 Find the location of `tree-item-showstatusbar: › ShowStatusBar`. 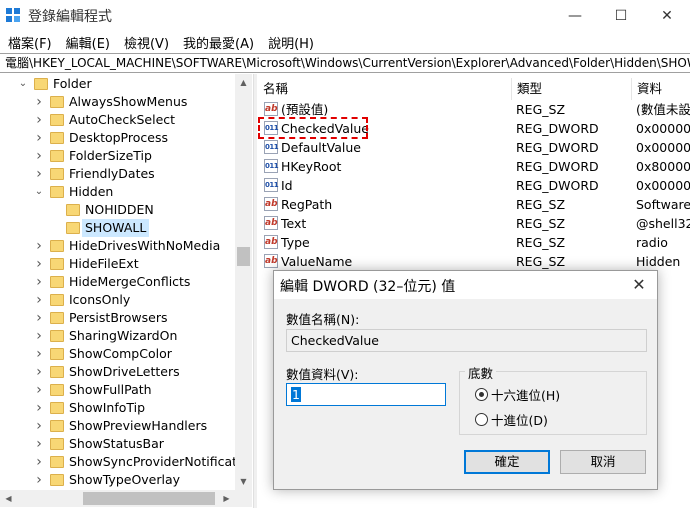

tree-item-showstatusbar: › ShowStatusBar is located at coordinates (117, 444).